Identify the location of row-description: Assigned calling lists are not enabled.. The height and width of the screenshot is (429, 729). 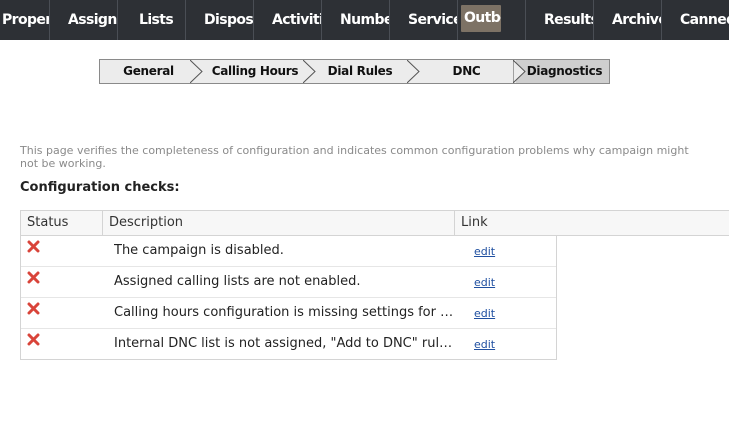
(237, 281).